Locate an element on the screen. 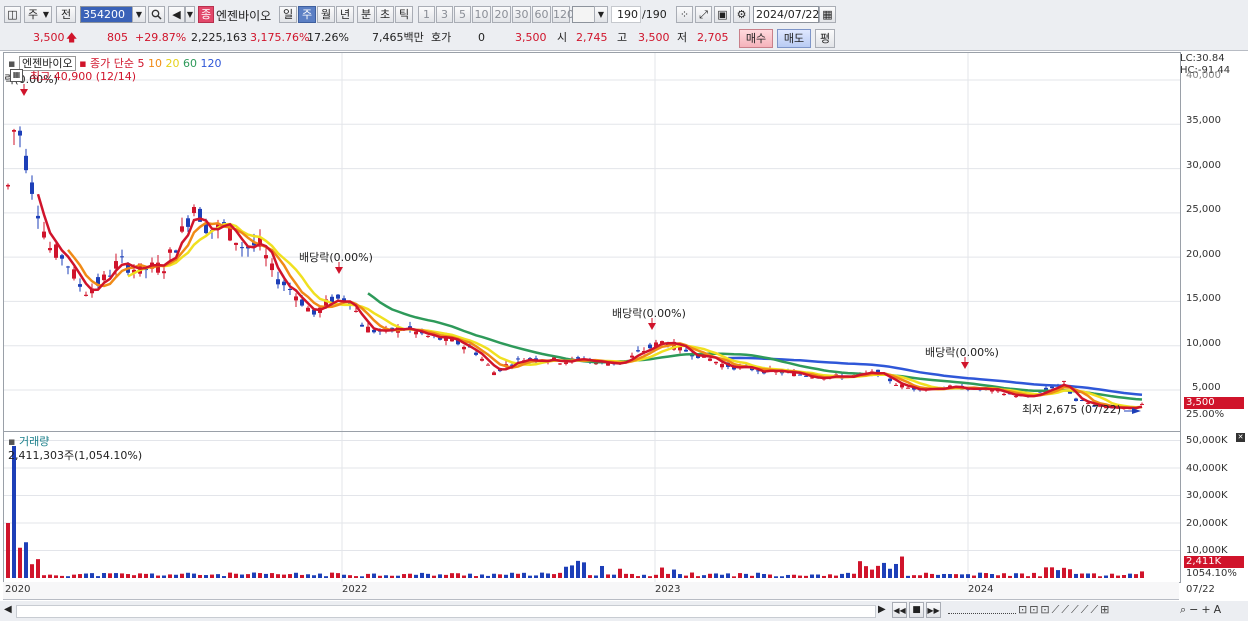 The image size is (1248, 621). dividend-label: 배당락(0.00%) is located at coordinates (336, 257).